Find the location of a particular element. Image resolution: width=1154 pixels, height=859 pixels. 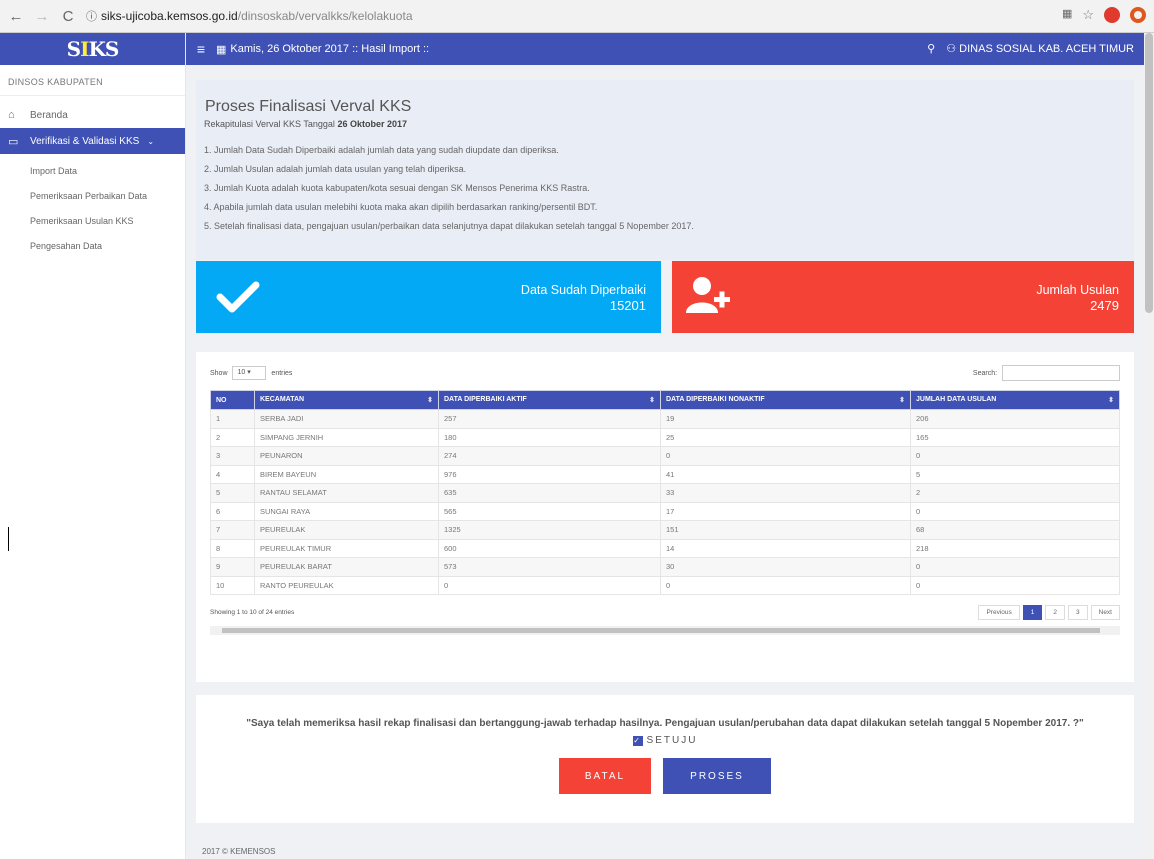

page-title: Proses Finalisasi Verval KKS is located at coordinates (308, 106).